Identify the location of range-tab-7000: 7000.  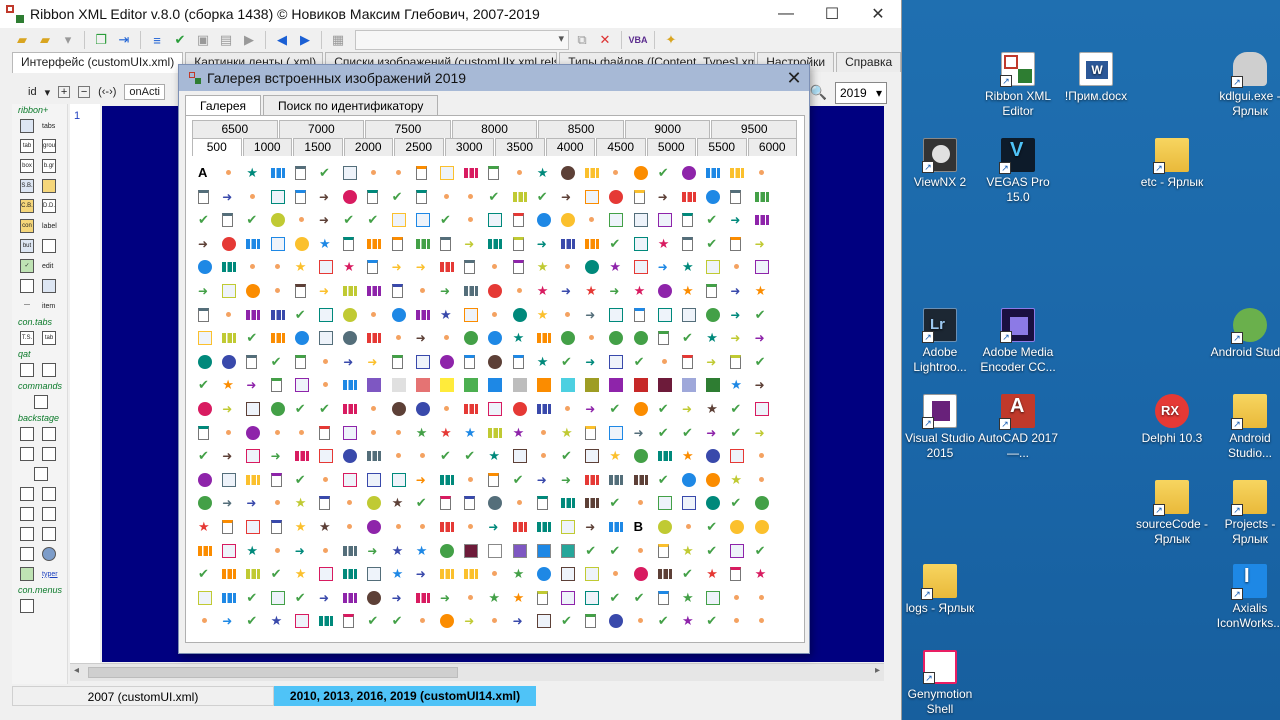
(321, 129).